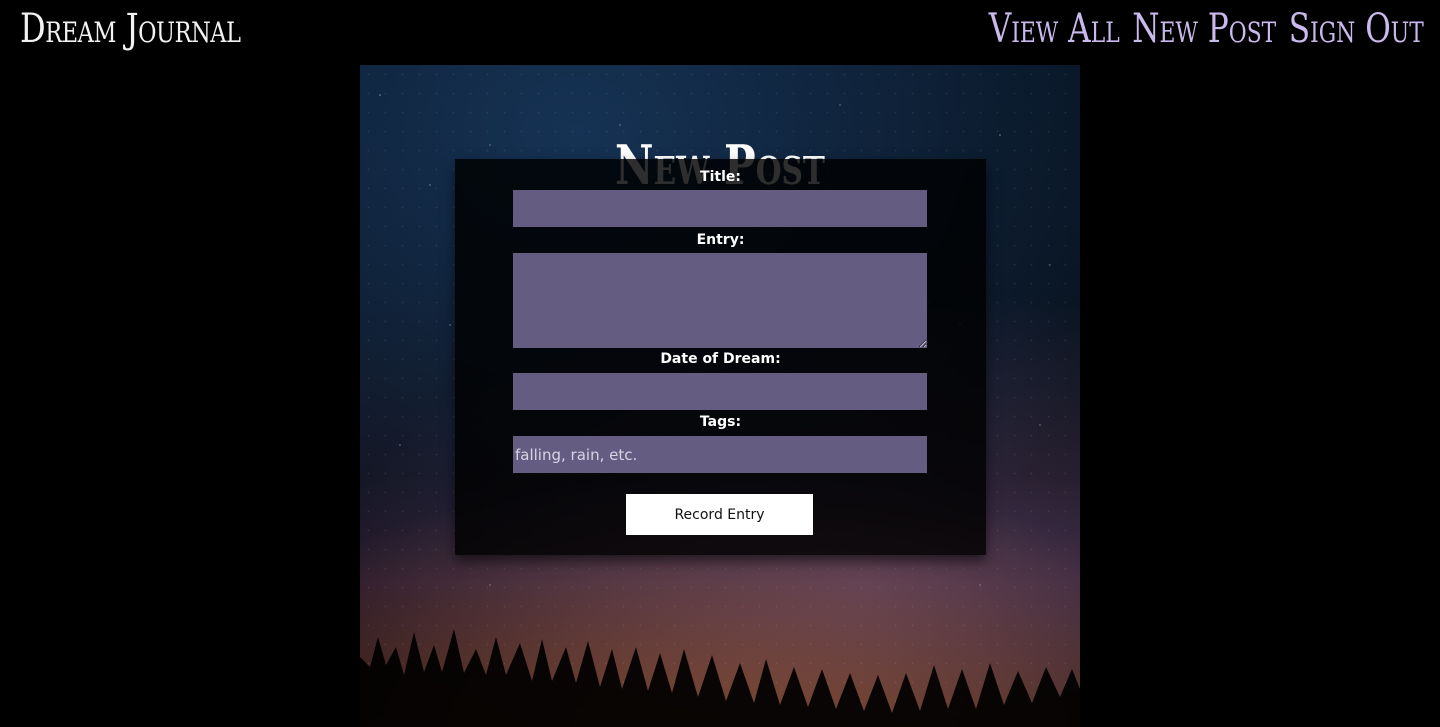 The image size is (1440, 727). What do you see at coordinates (720, 678) in the screenshot?
I see `tree-silhouette` at bounding box center [720, 678].